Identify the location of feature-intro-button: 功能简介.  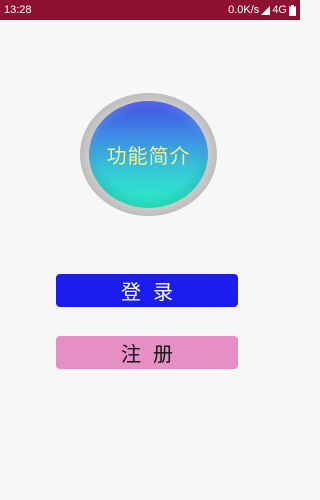
(148, 154).